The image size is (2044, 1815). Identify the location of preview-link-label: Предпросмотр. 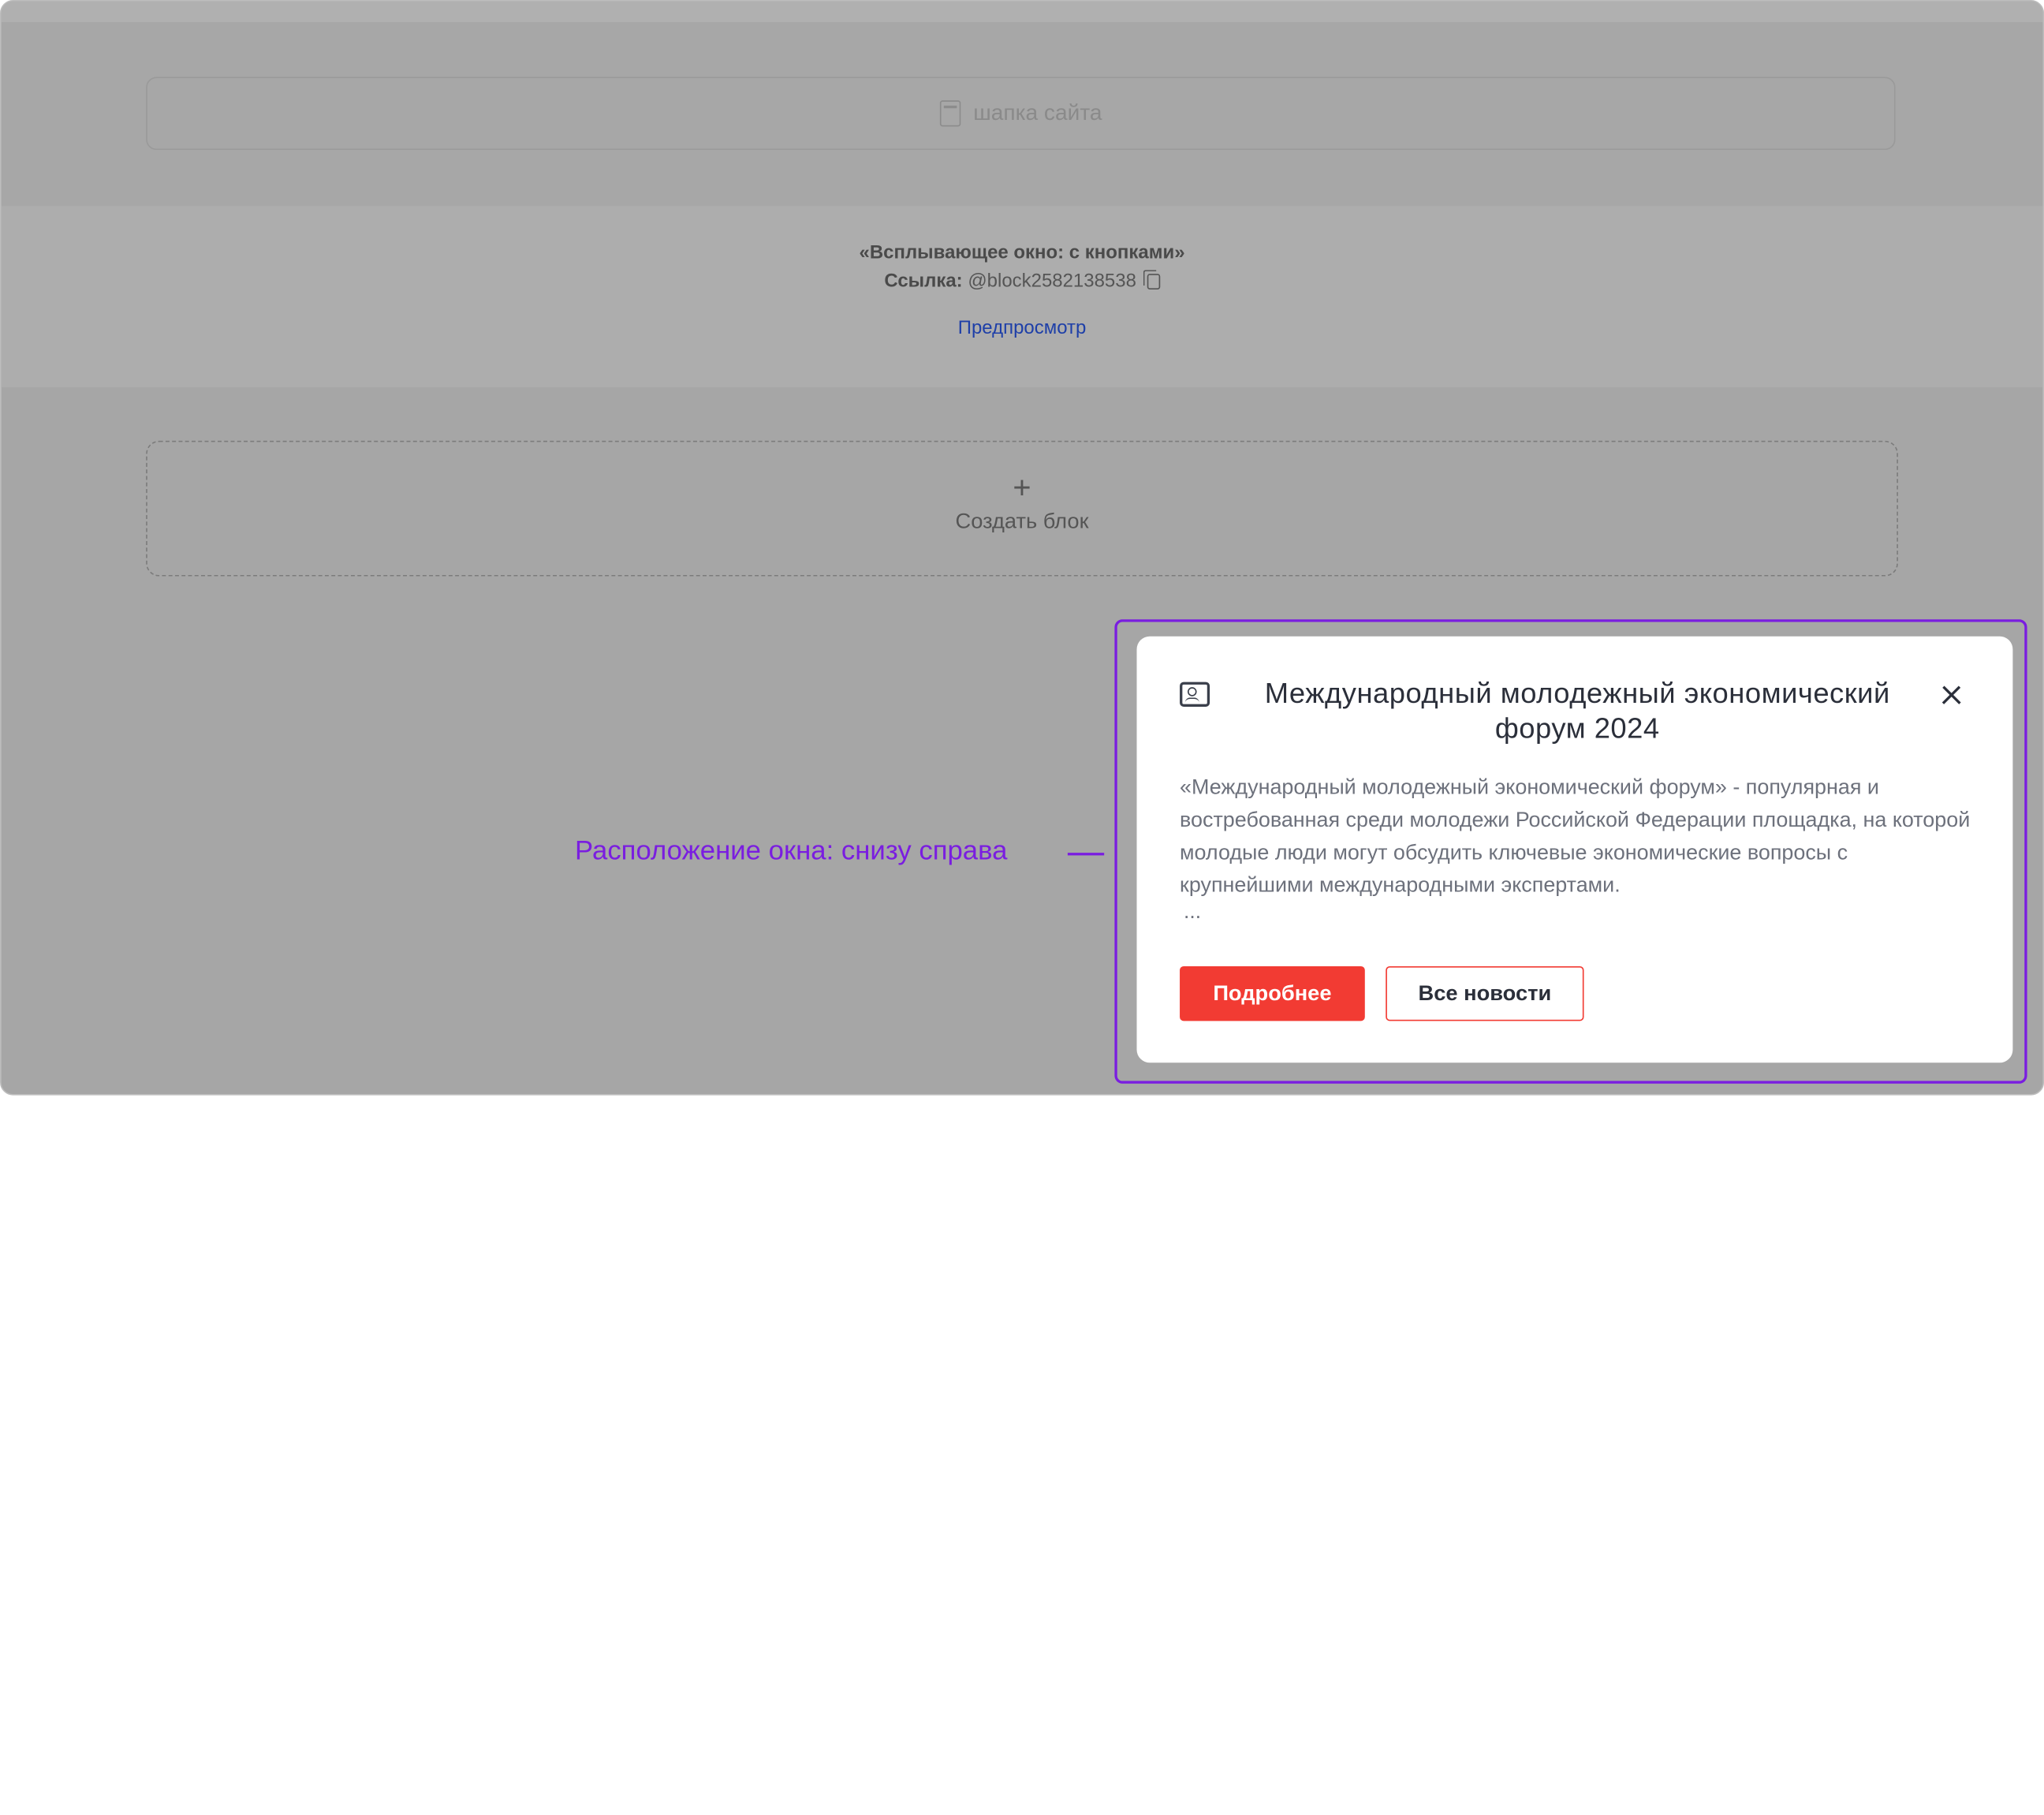
(1022, 328).